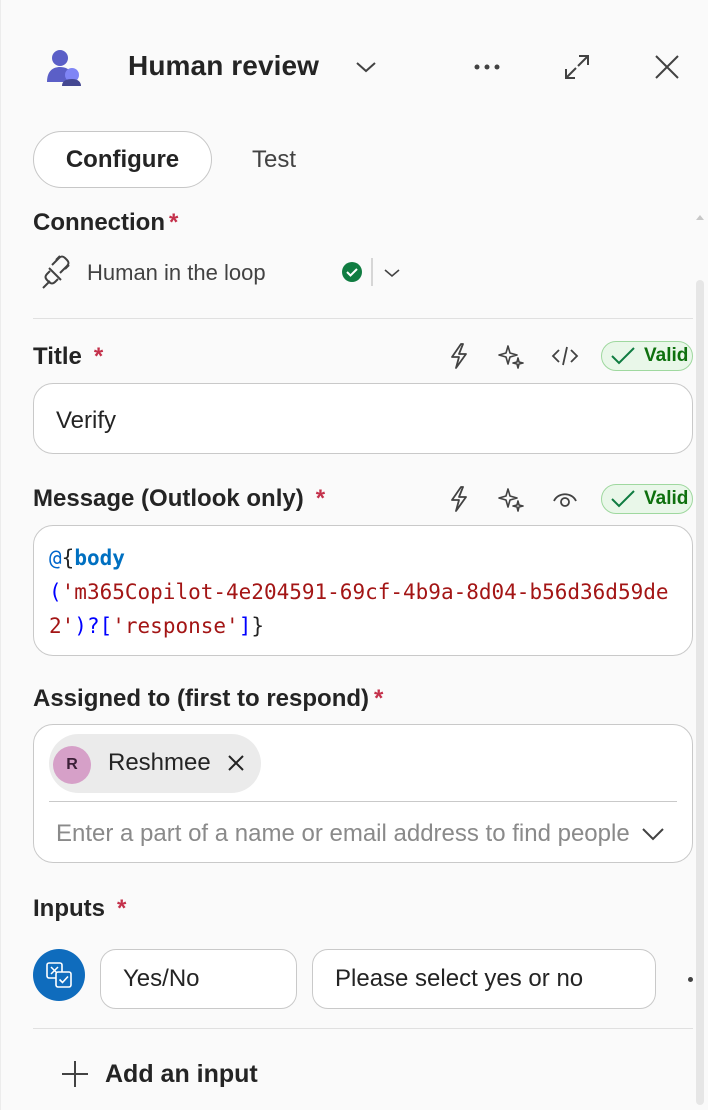  What do you see at coordinates (647, 499) in the screenshot?
I see `message-valid-badge: Valid` at bounding box center [647, 499].